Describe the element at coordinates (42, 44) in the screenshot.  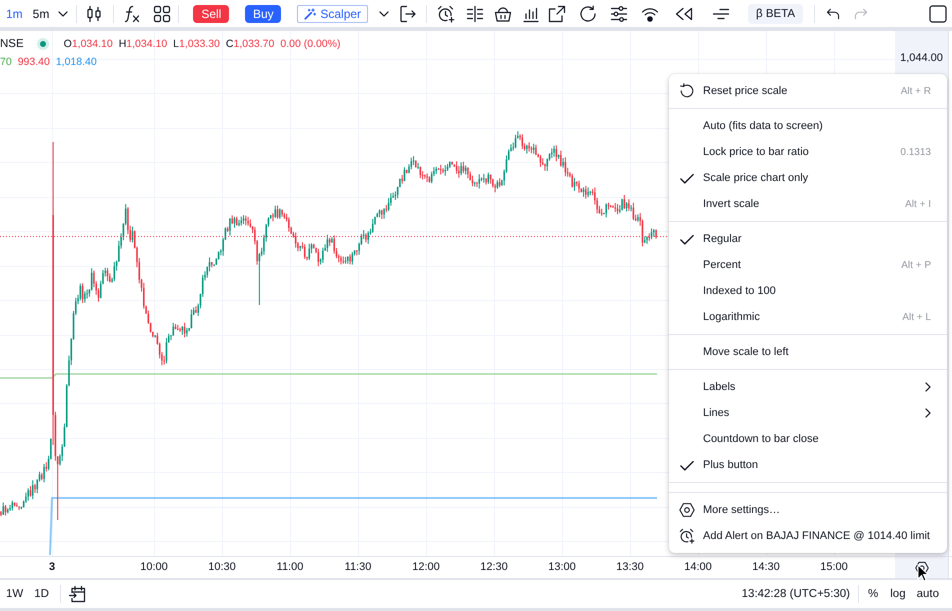
I see `market-status-icon` at that location.